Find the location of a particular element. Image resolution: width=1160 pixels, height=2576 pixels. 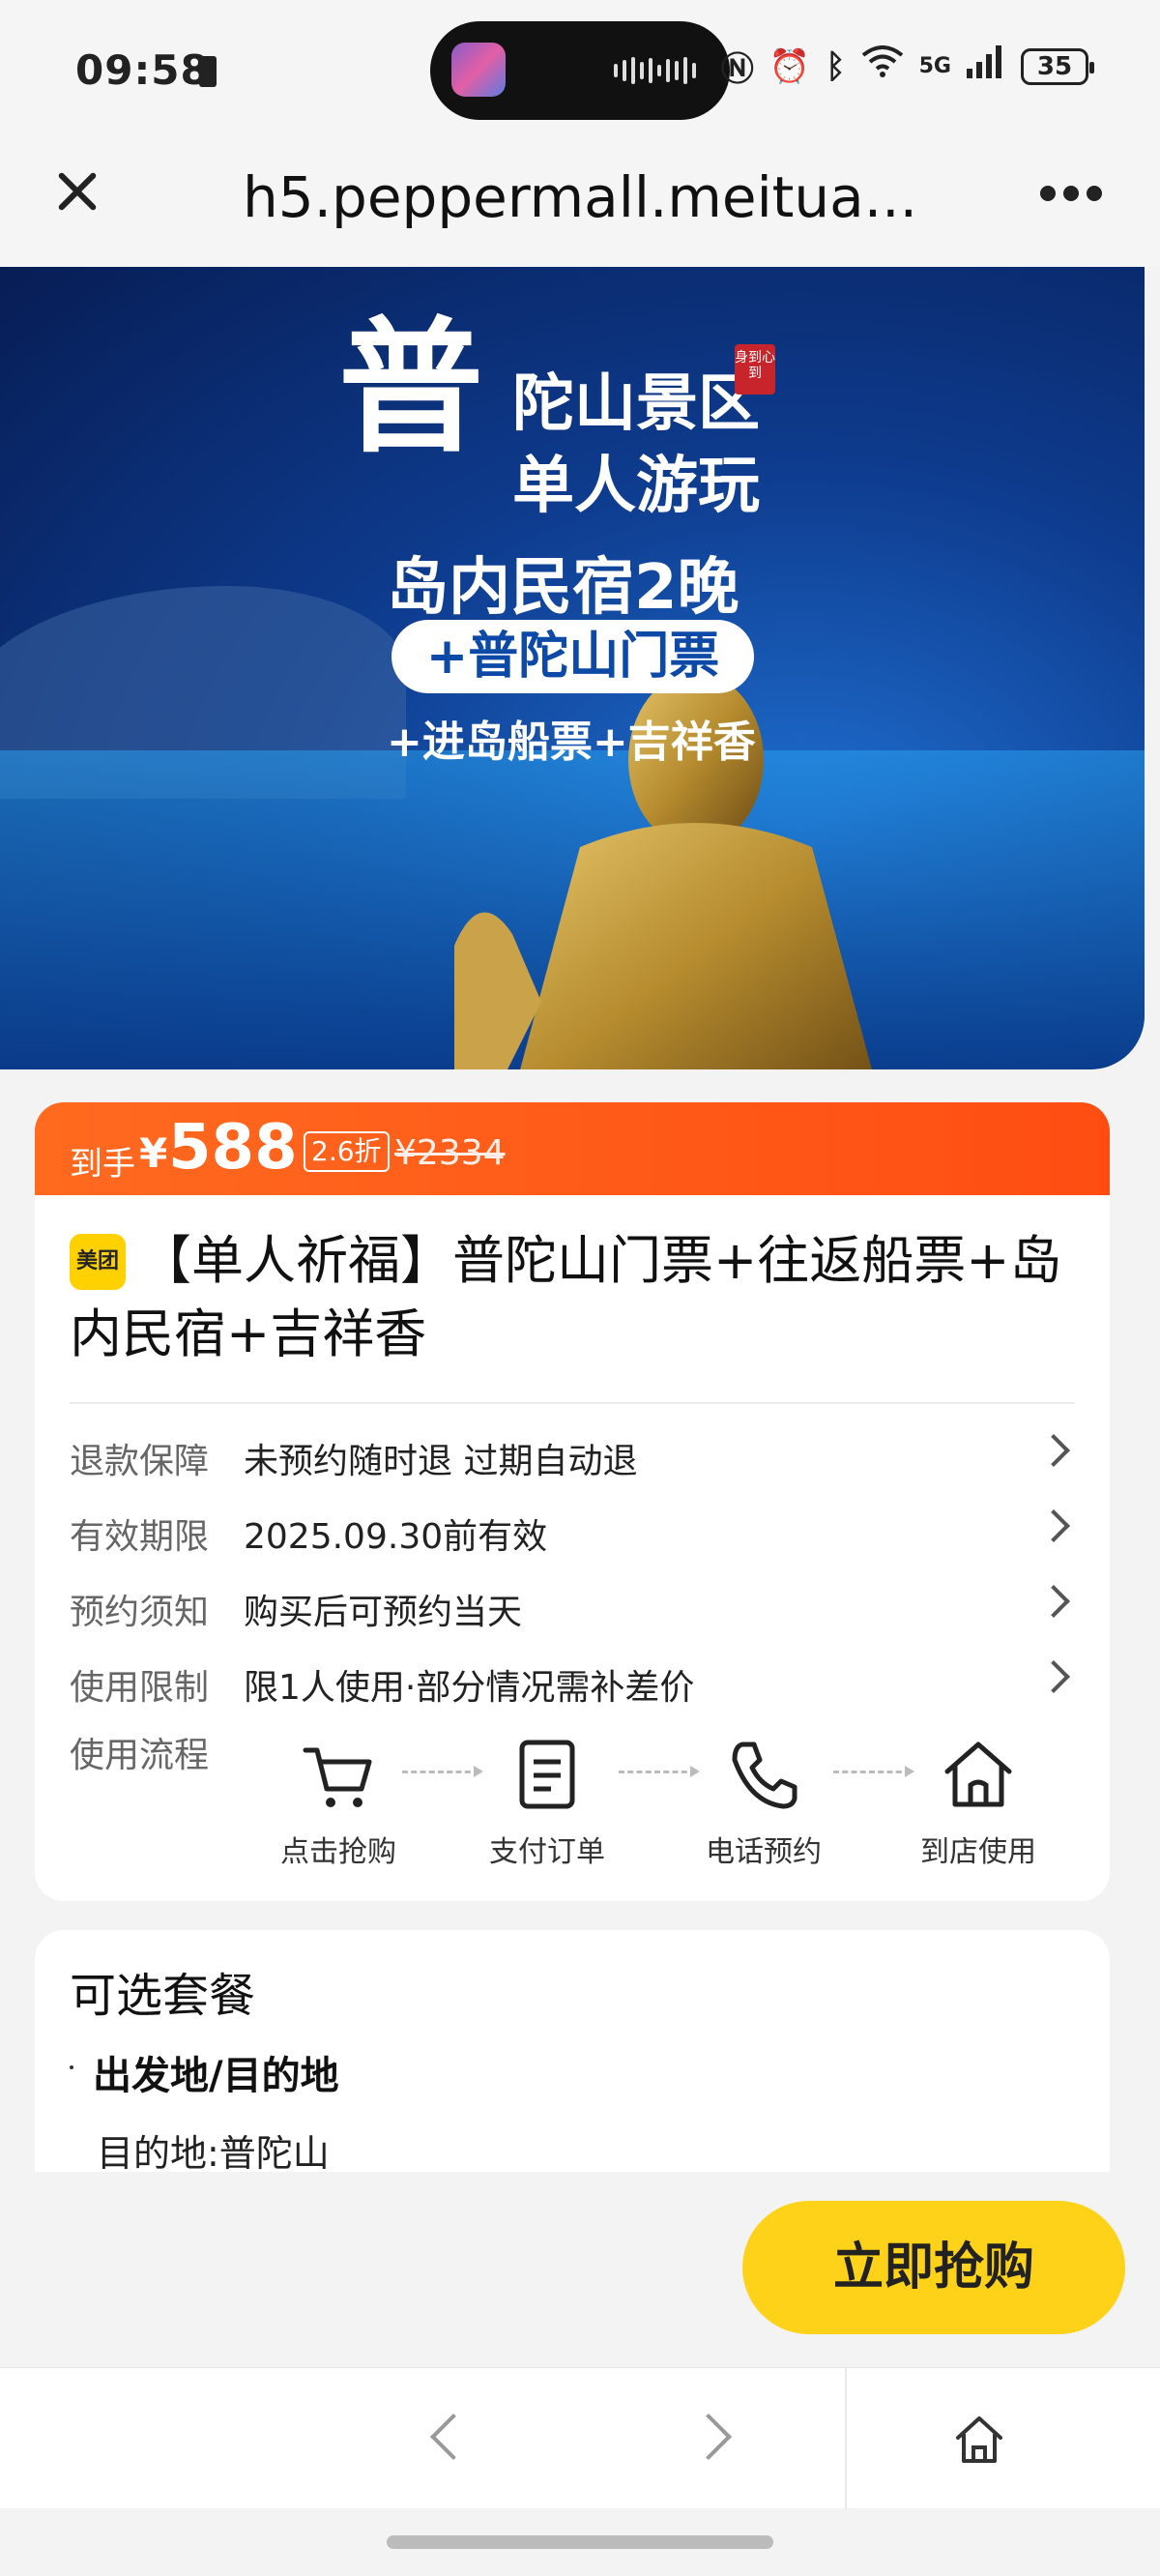

discount-badge: 2.6折 is located at coordinates (347, 1151).